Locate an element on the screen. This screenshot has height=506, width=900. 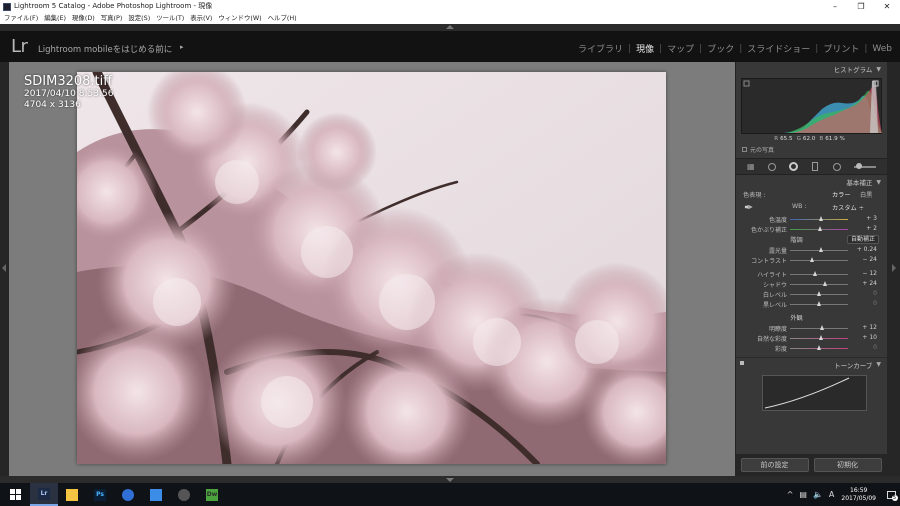
clarity-slider: 明瞭度 + 12 is located at coordinates (811, 328).